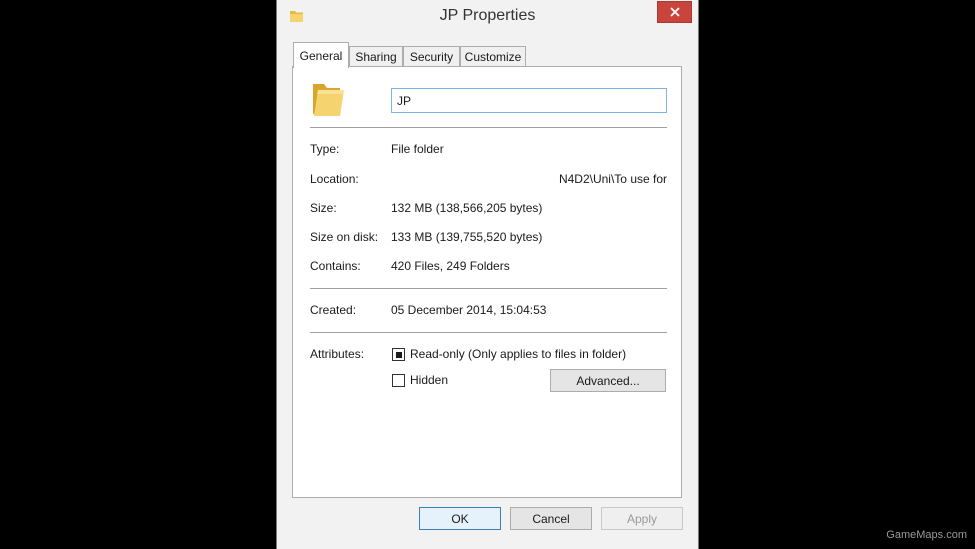  What do you see at coordinates (328, 100) in the screenshot?
I see `folder-icon` at bounding box center [328, 100].